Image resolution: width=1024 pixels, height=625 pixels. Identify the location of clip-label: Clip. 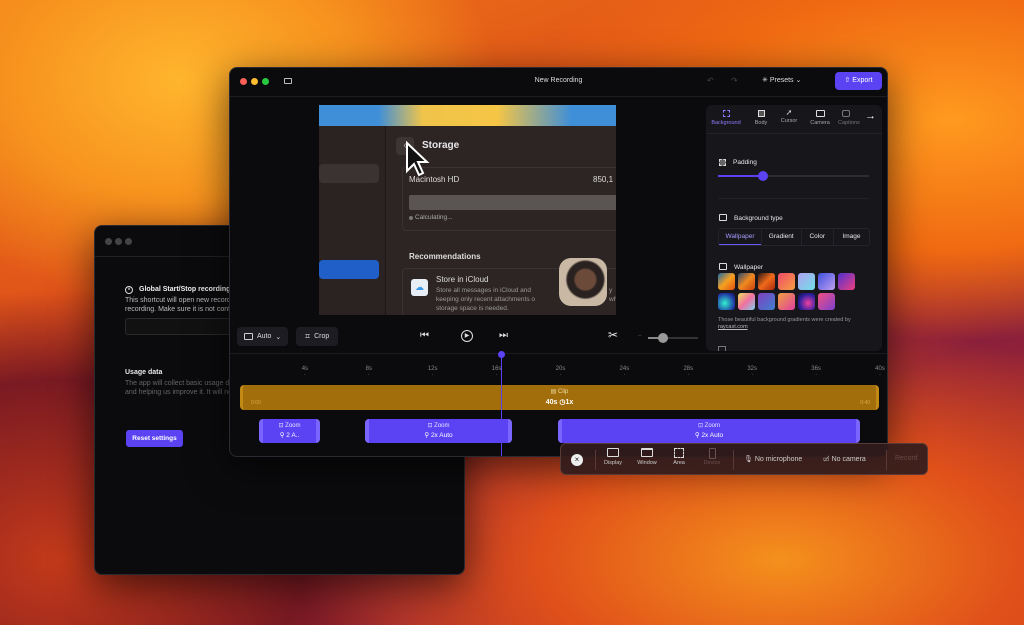
(563, 392).